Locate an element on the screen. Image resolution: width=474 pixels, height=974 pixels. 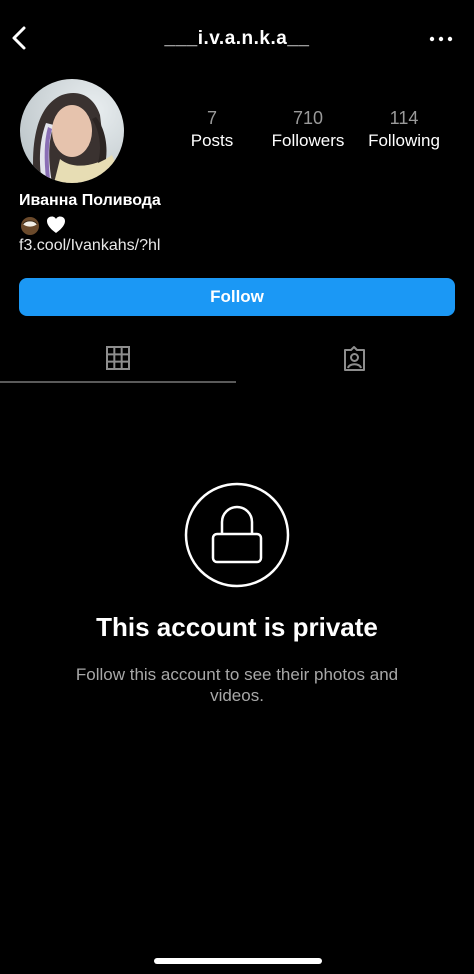
more-options-button is located at coordinates (441, 39).